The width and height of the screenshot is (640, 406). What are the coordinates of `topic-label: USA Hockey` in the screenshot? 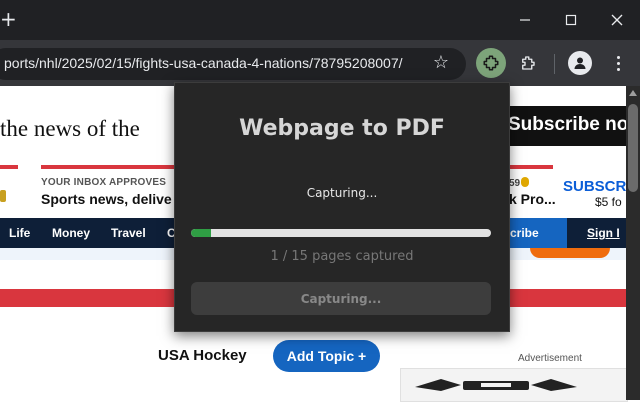 It's located at (202, 355).